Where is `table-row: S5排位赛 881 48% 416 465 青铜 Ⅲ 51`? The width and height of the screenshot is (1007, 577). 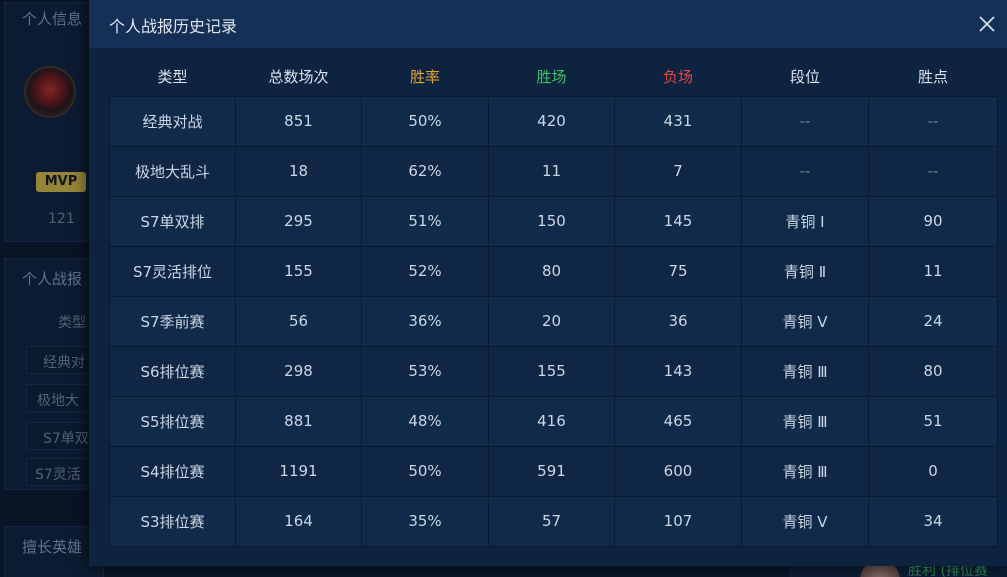 table-row: S5排位赛 881 48% 416 465 青铜 Ⅲ 51 is located at coordinates (553, 421).